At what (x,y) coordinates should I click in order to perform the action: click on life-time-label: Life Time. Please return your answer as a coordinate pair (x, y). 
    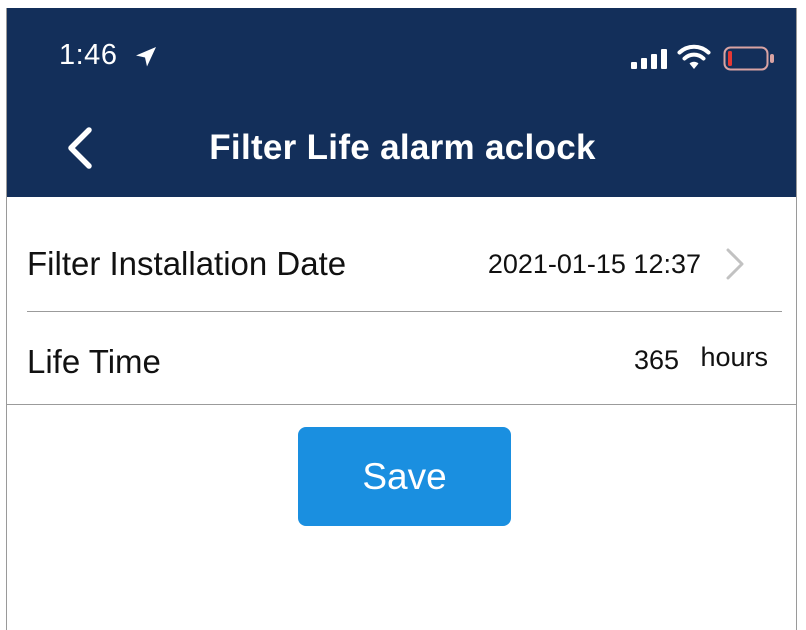
    Looking at the image, I should click on (94, 361).